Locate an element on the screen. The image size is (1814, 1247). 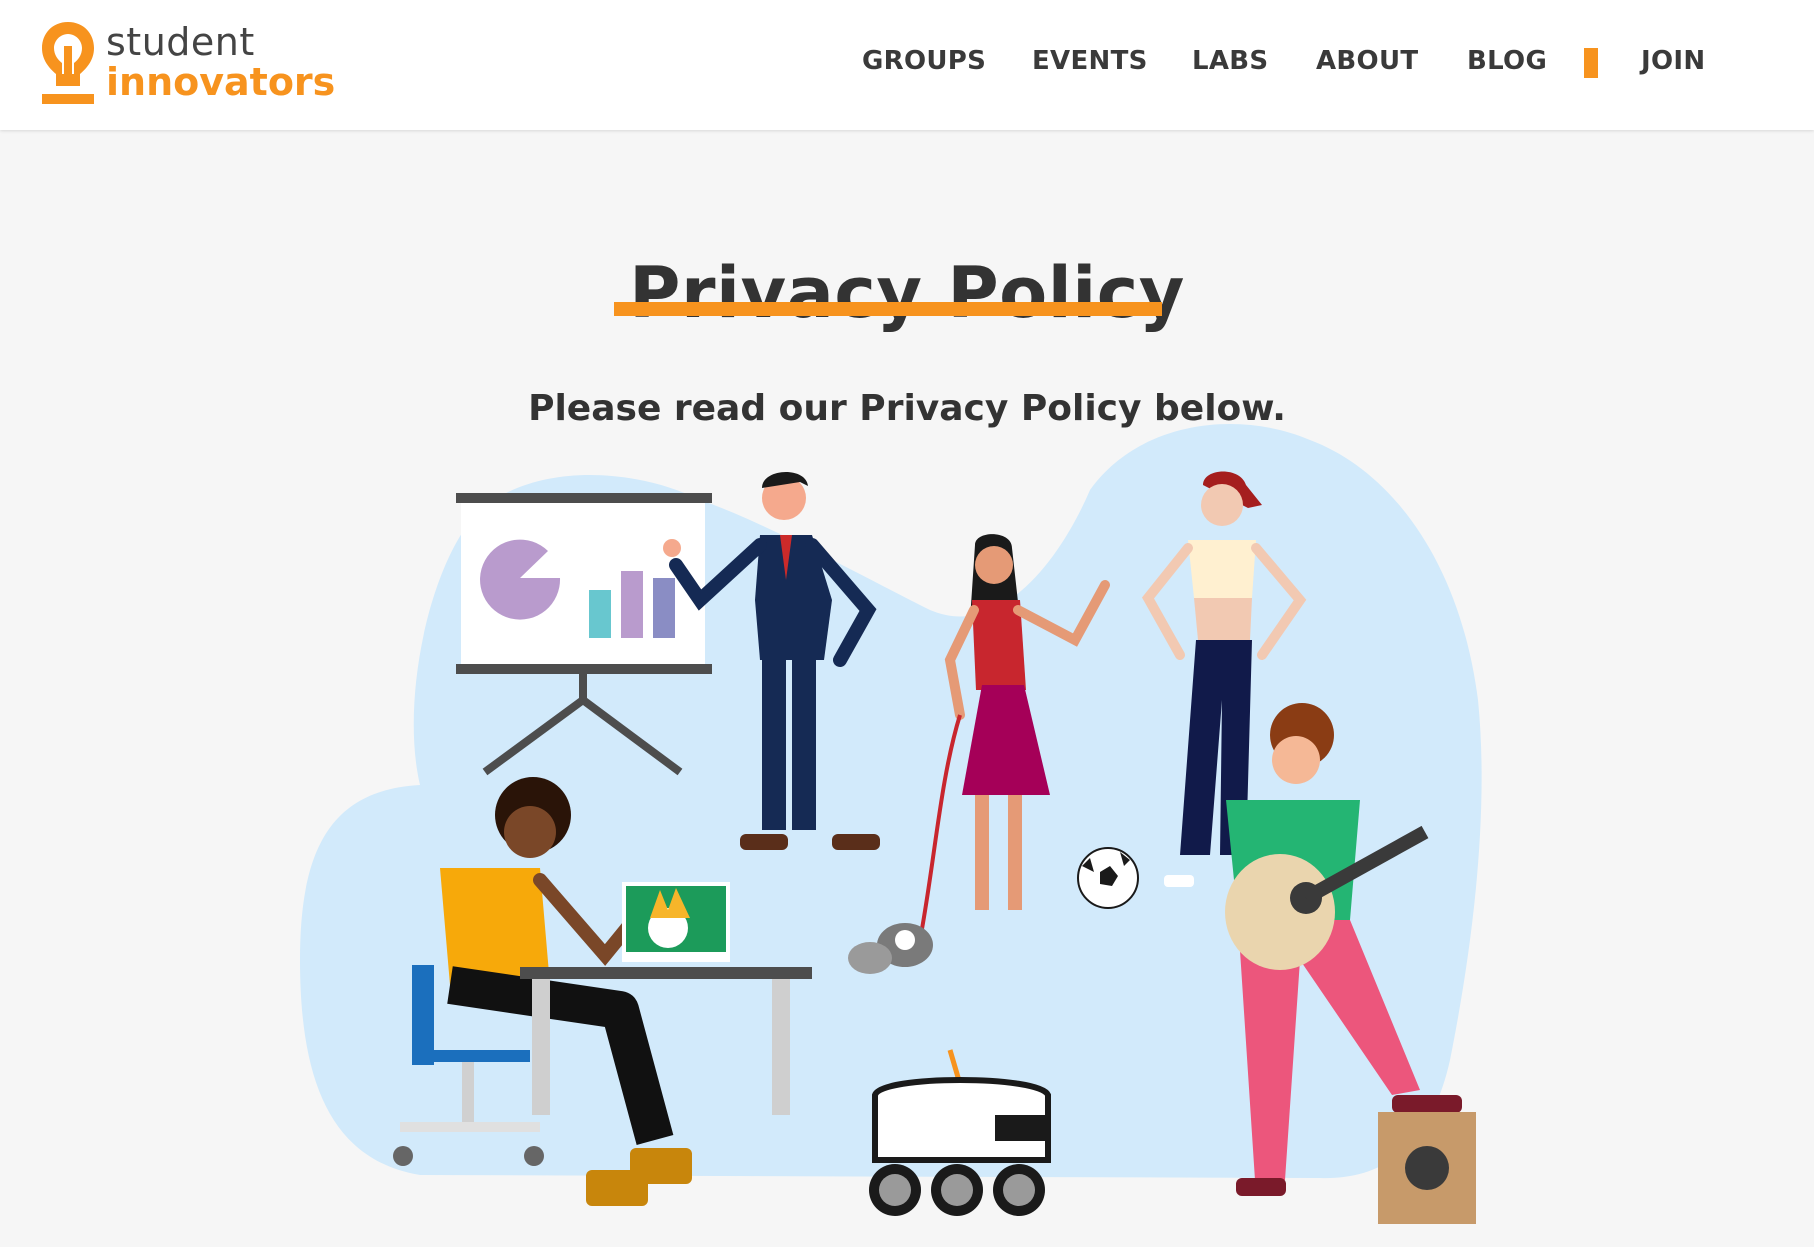
nav-about: ABOUT is located at coordinates (1367, 61).